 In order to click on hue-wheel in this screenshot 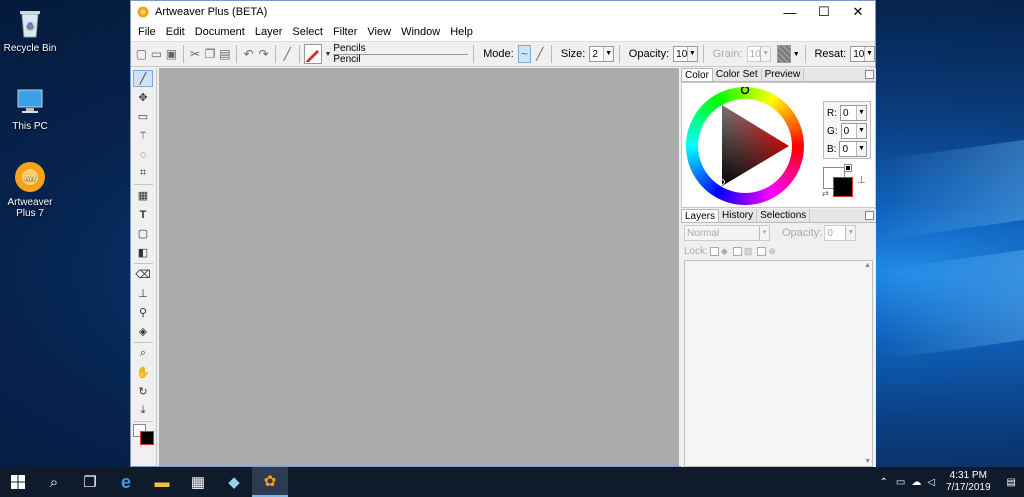, I will do `click(745, 146)`.